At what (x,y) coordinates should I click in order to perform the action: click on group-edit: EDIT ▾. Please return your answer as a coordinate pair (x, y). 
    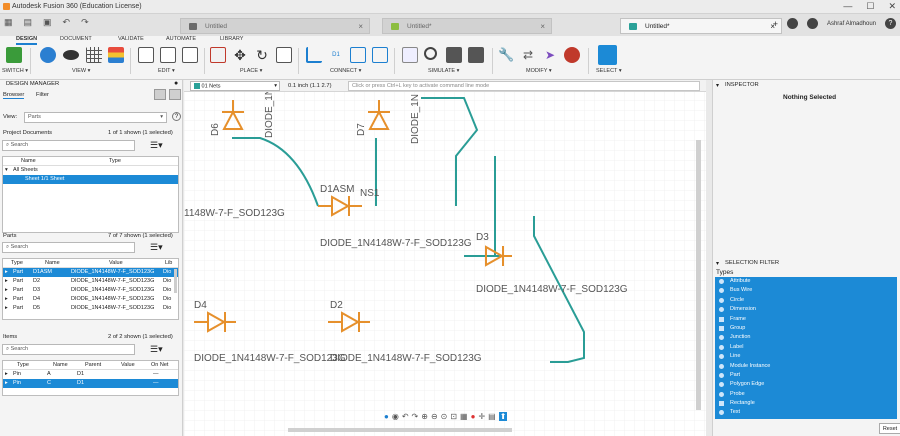
    Looking at the image, I should click on (166, 71).